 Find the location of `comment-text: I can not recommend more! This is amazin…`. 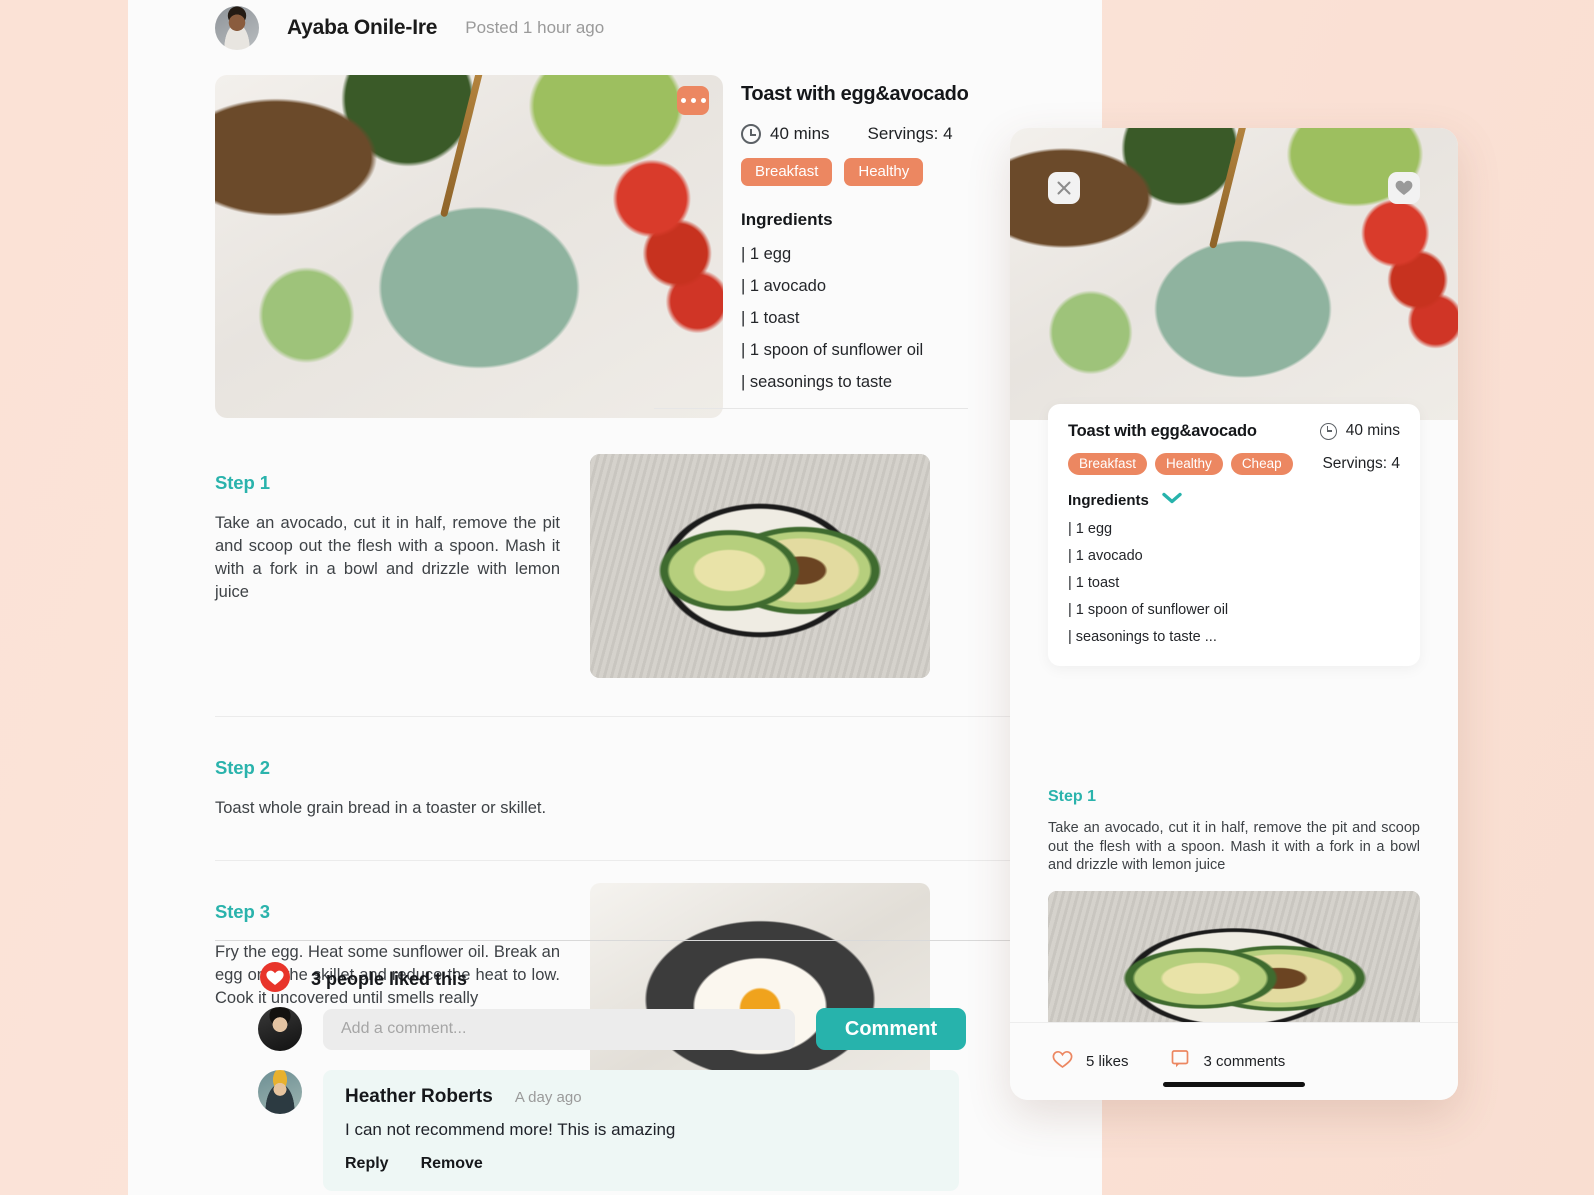

comment-text: I can not recommend more! This is amazin… is located at coordinates (510, 1129).